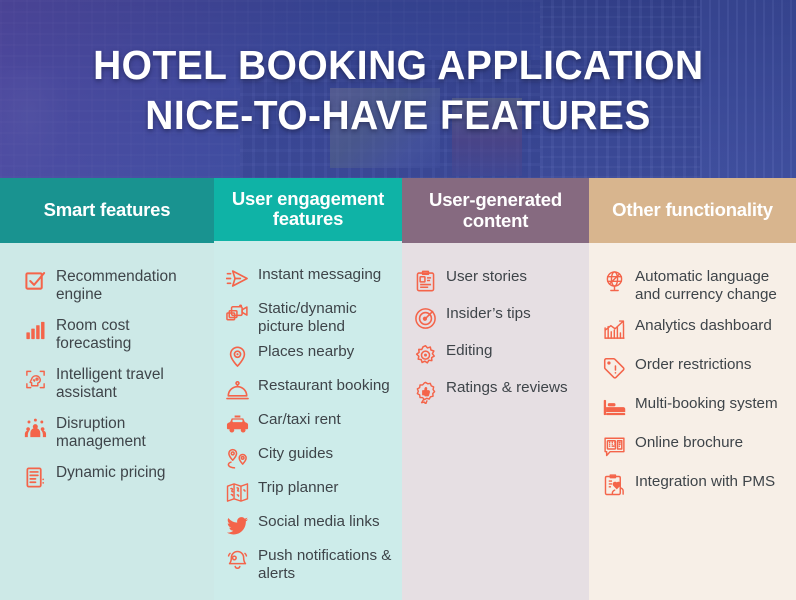  I want to click on list-item-label: Ratings & reviews, so click(507, 387).